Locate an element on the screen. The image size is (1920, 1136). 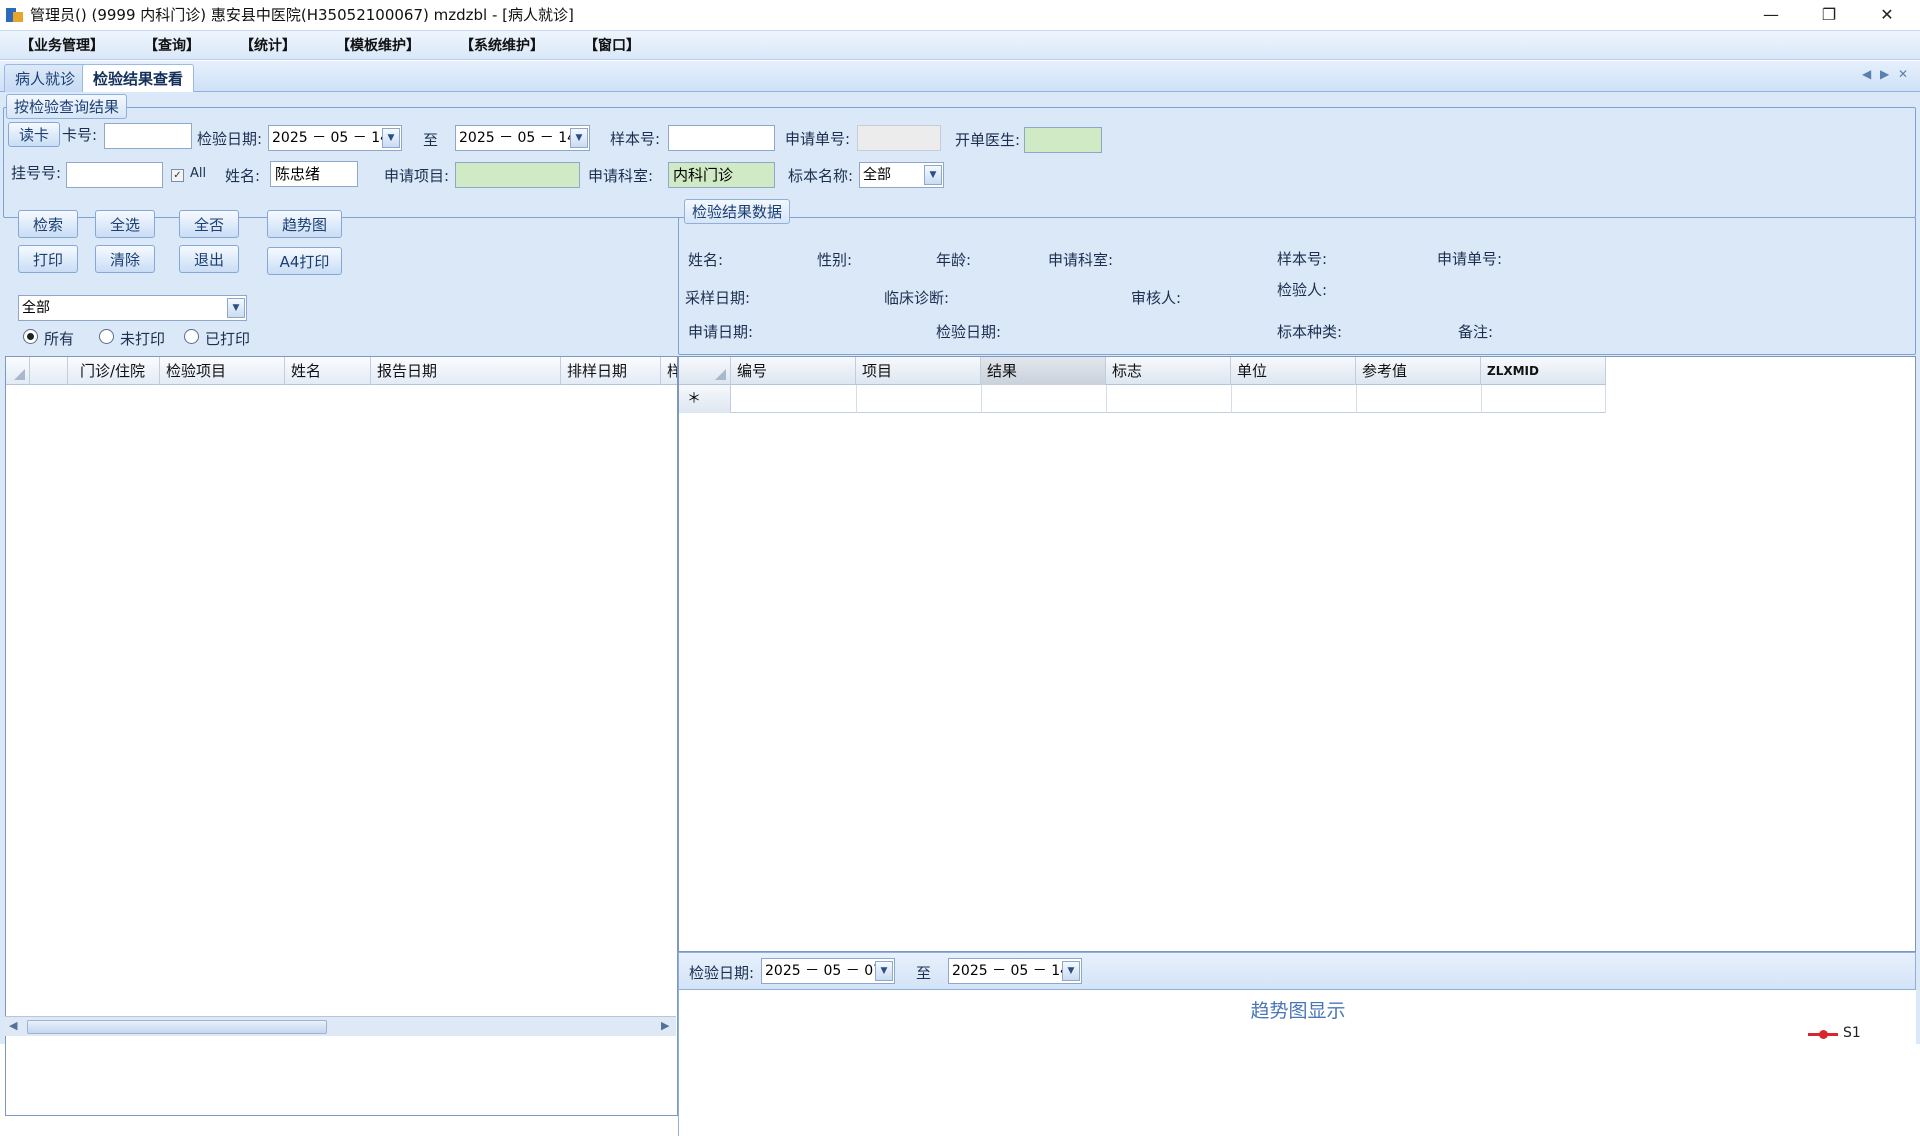
date-from-picker: 2025 － 05 － 14 ▼ is located at coordinates (335, 138).